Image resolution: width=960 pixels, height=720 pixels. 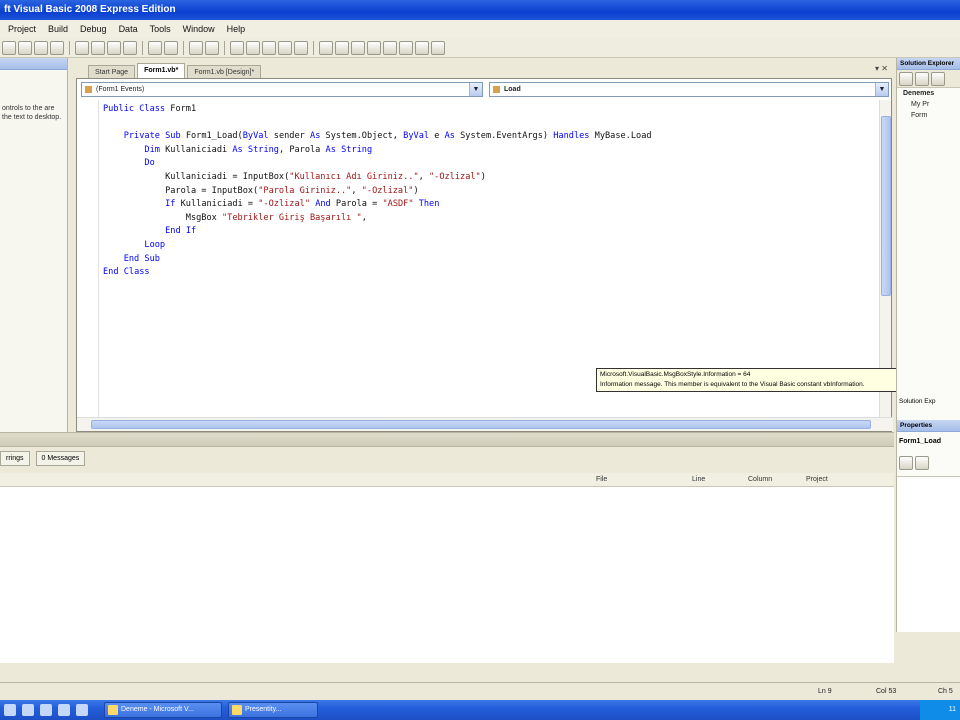 What do you see at coordinates (10, 710) in the screenshot?
I see `quick-launch-icon` at bounding box center [10, 710].